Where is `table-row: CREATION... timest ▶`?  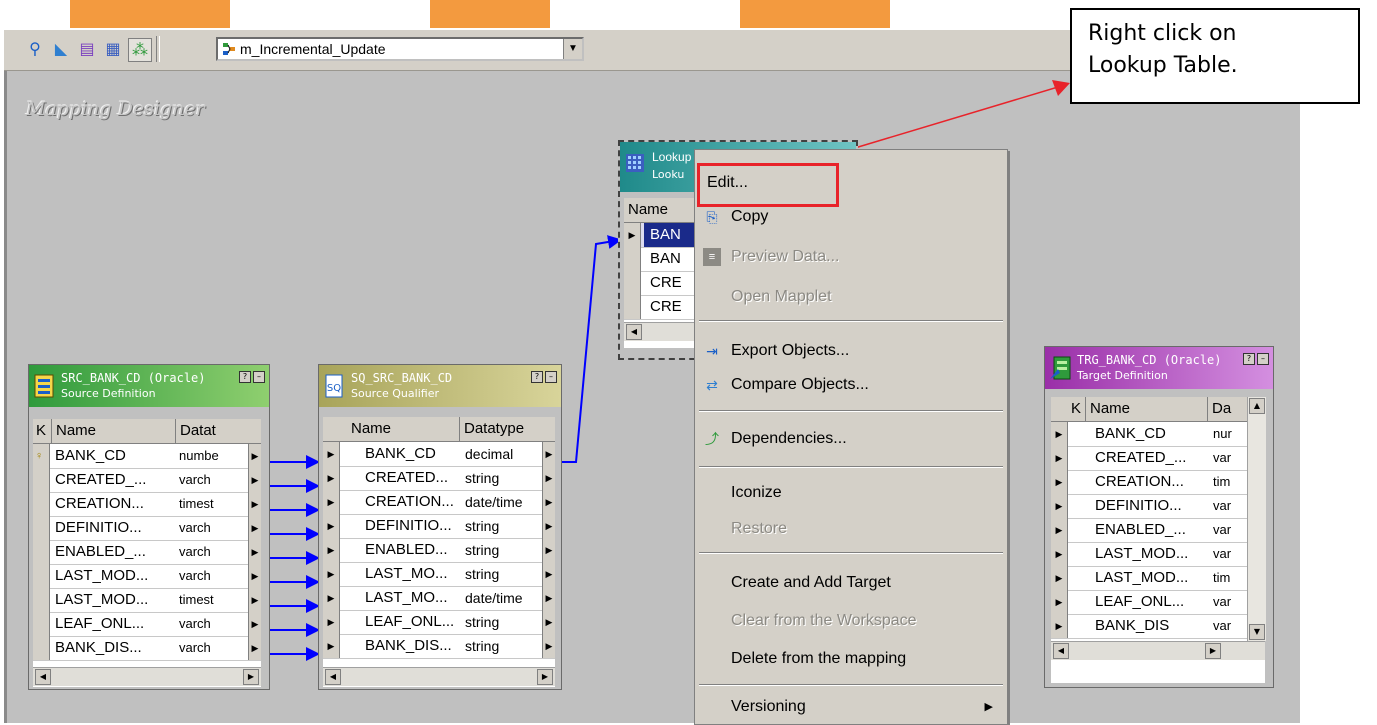 table-row: CREATION... timest ▶ is located at coordinates (147, 504).